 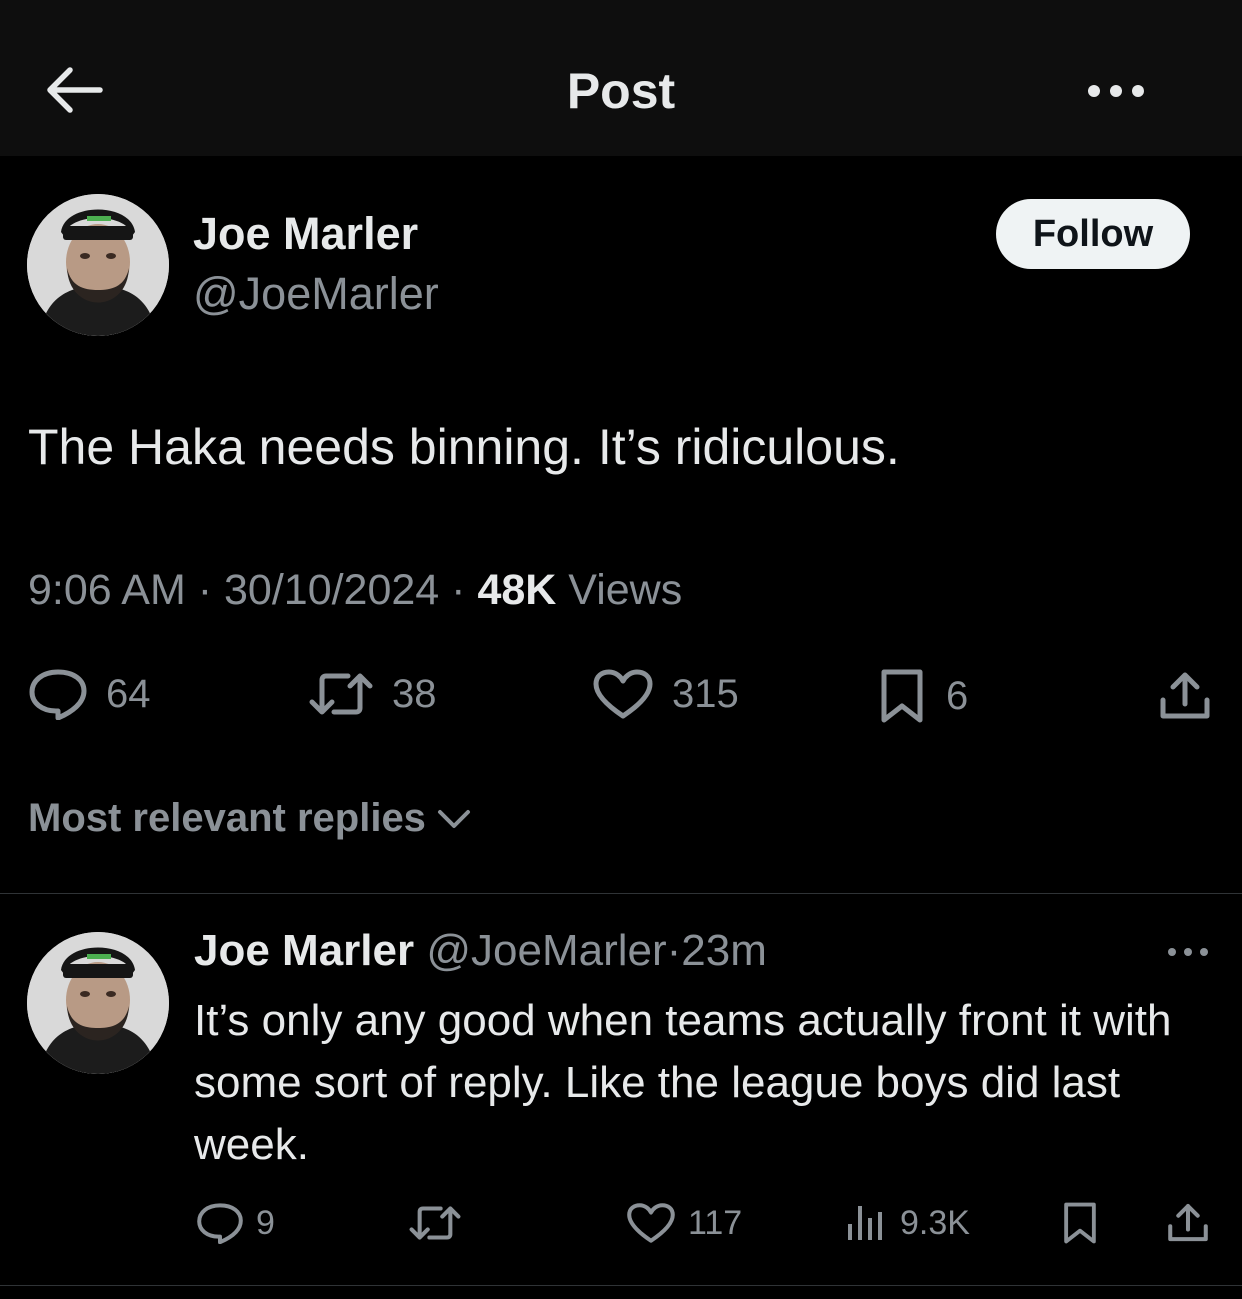 I want to click on follow-button: Follow, so click(x=1093, y=234).